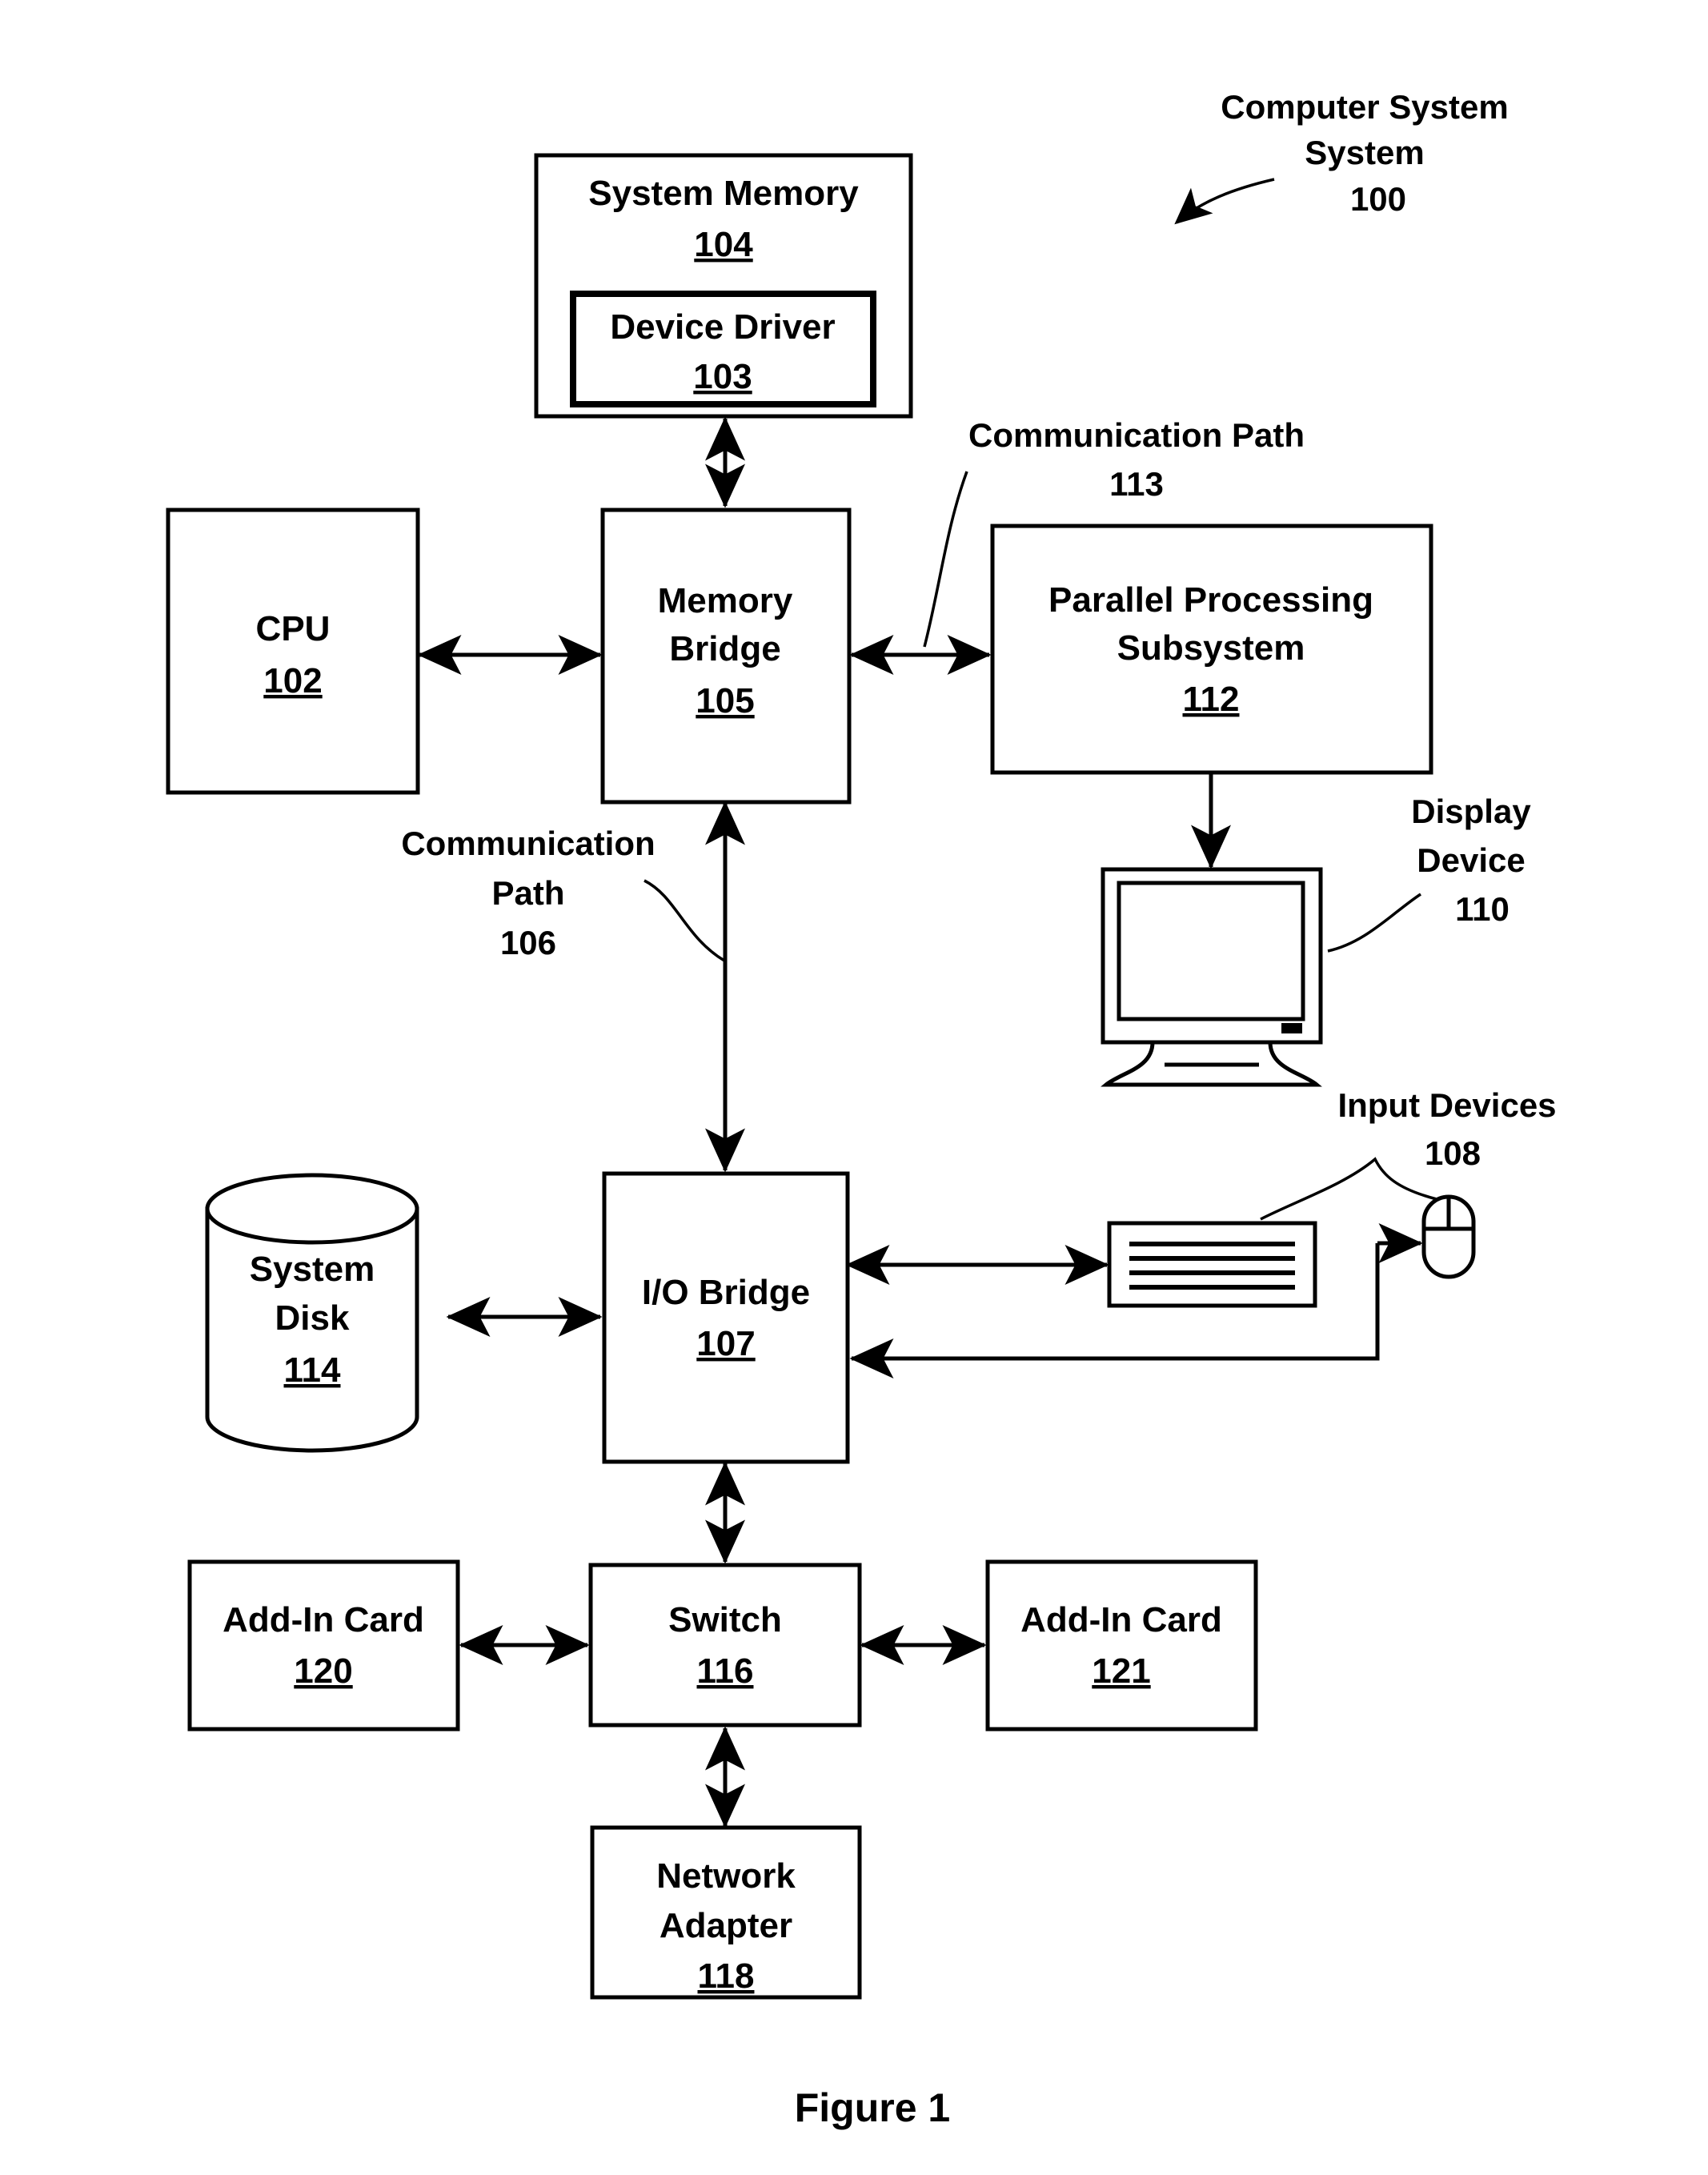 This screenshot has width=1708, height=2175. Describe the element at coordinates (528, 942) in the screenshot. I see `comm-path-106-number: 106` at that location.